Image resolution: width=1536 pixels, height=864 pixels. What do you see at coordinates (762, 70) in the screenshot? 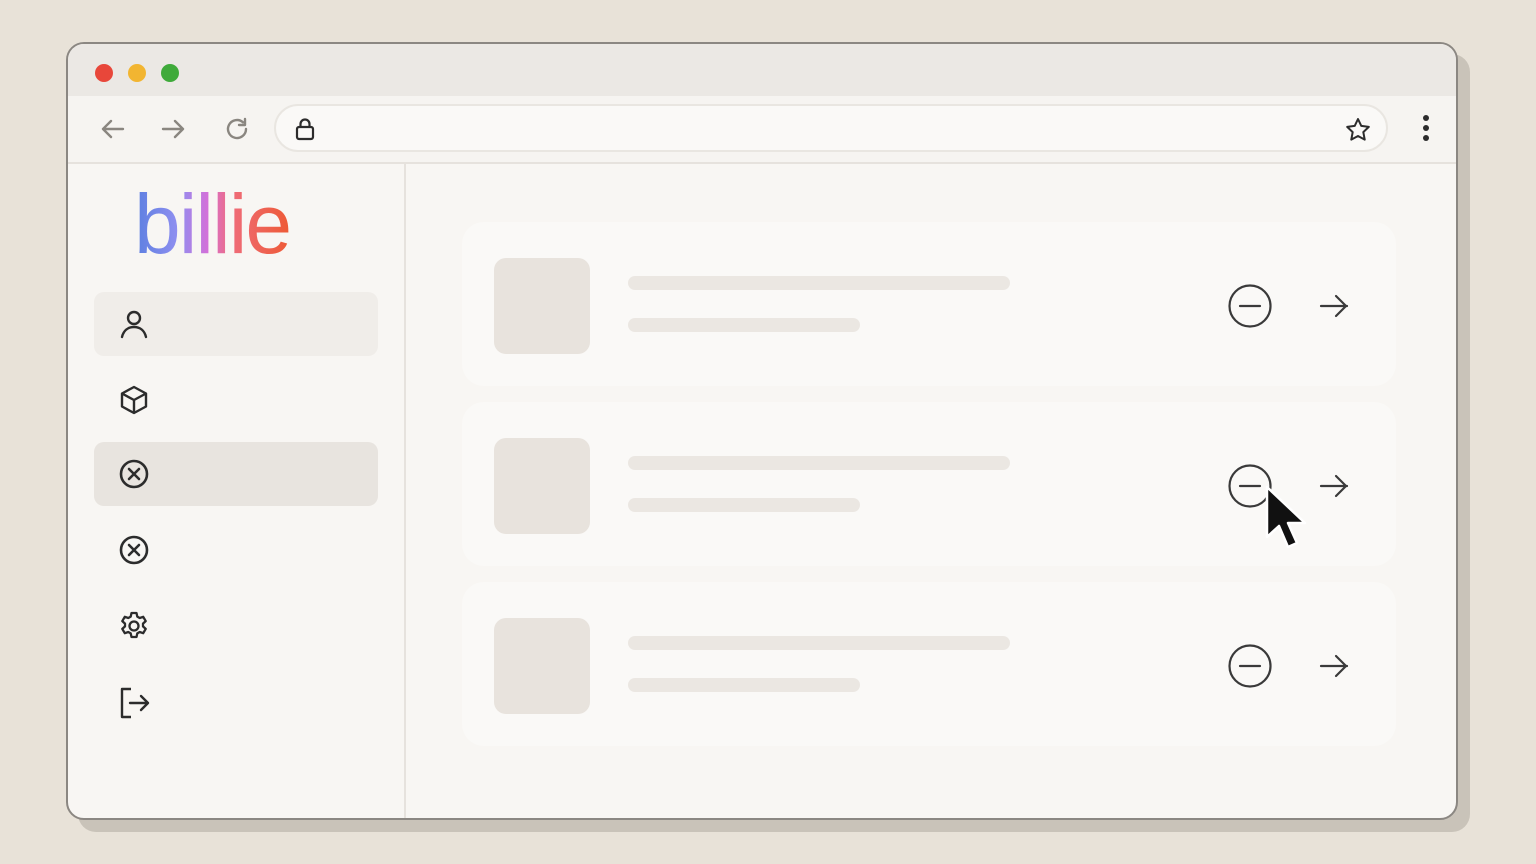
I see `title-bar` at bounding box center [762, 70].